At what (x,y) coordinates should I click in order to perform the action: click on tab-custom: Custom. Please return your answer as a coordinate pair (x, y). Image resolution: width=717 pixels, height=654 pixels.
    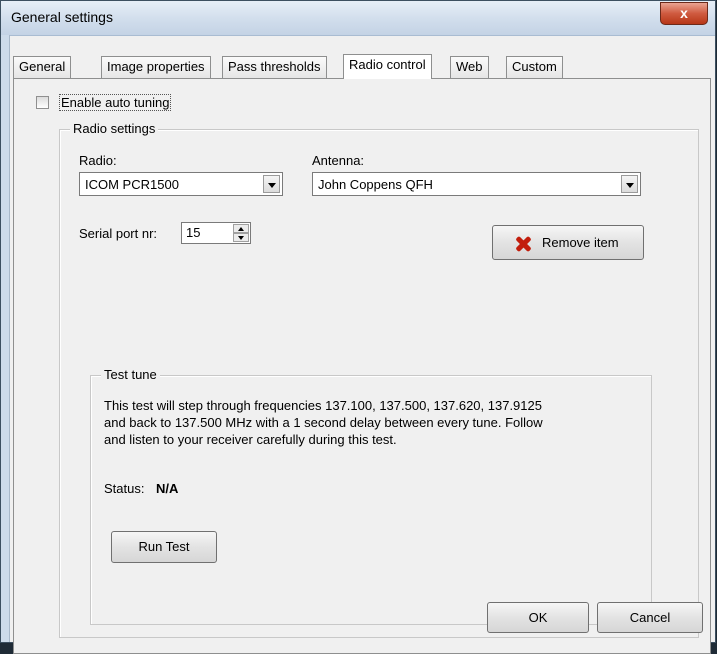
    Looking at the image, I should click on (534, 67).